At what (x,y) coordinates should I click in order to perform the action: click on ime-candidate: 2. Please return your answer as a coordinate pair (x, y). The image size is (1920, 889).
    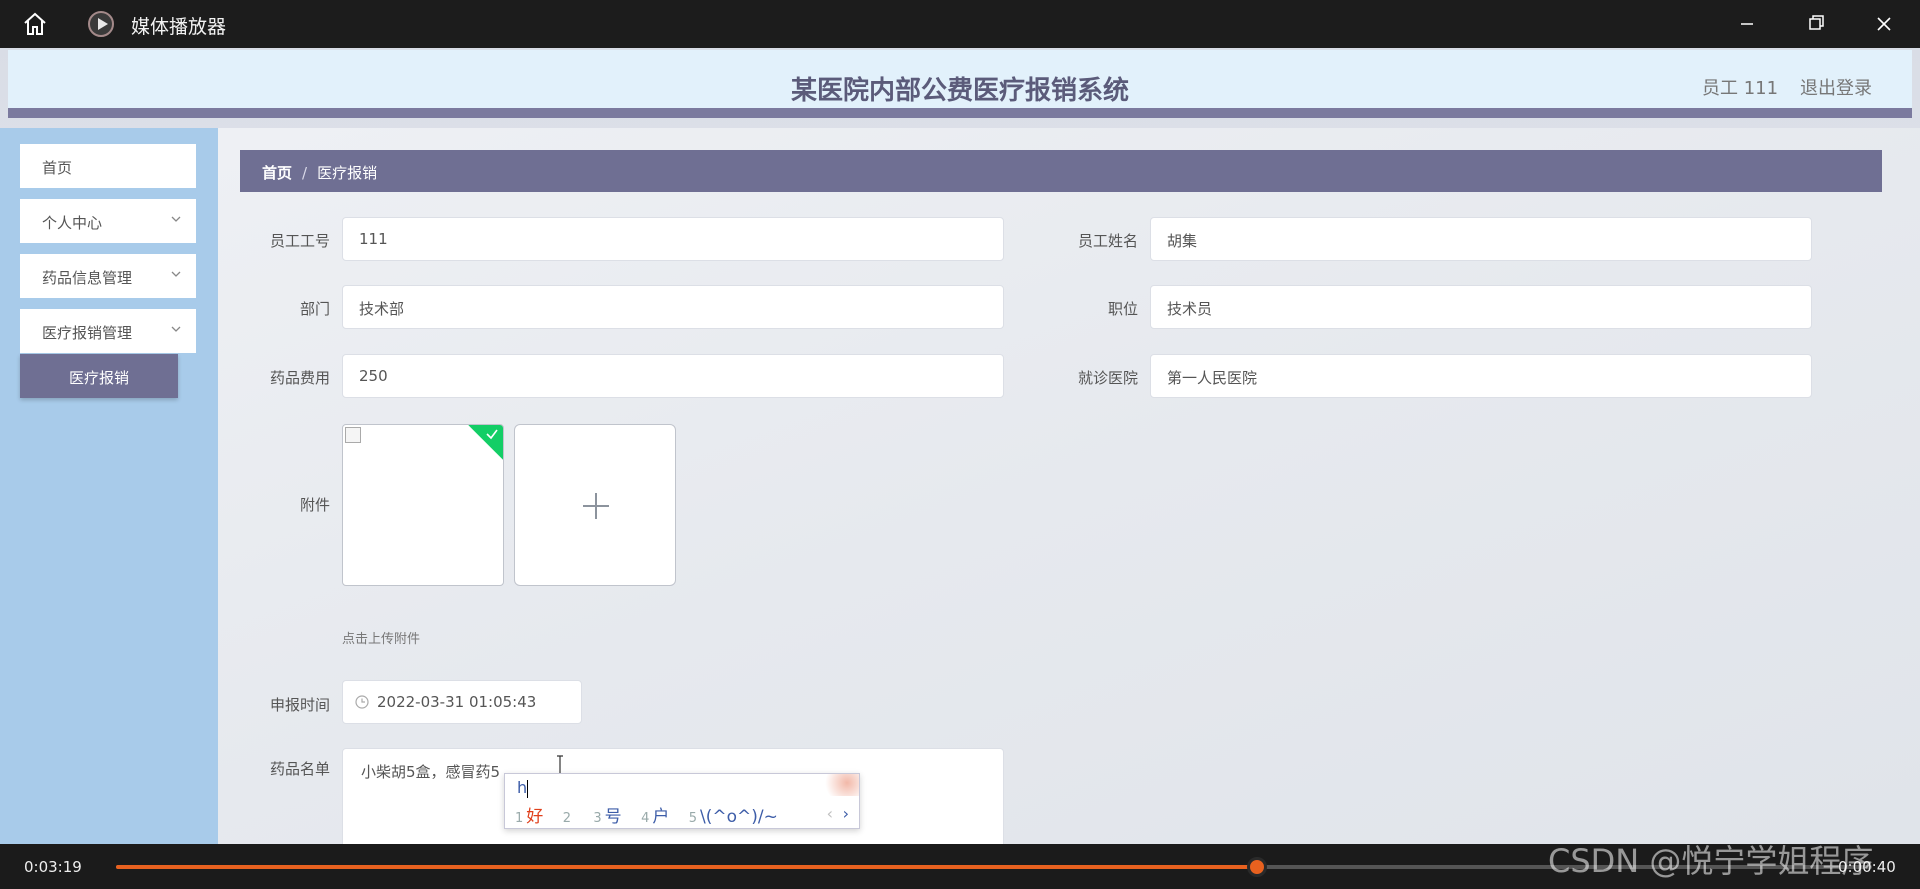
    Looking at the image, I should click on (568, 817).